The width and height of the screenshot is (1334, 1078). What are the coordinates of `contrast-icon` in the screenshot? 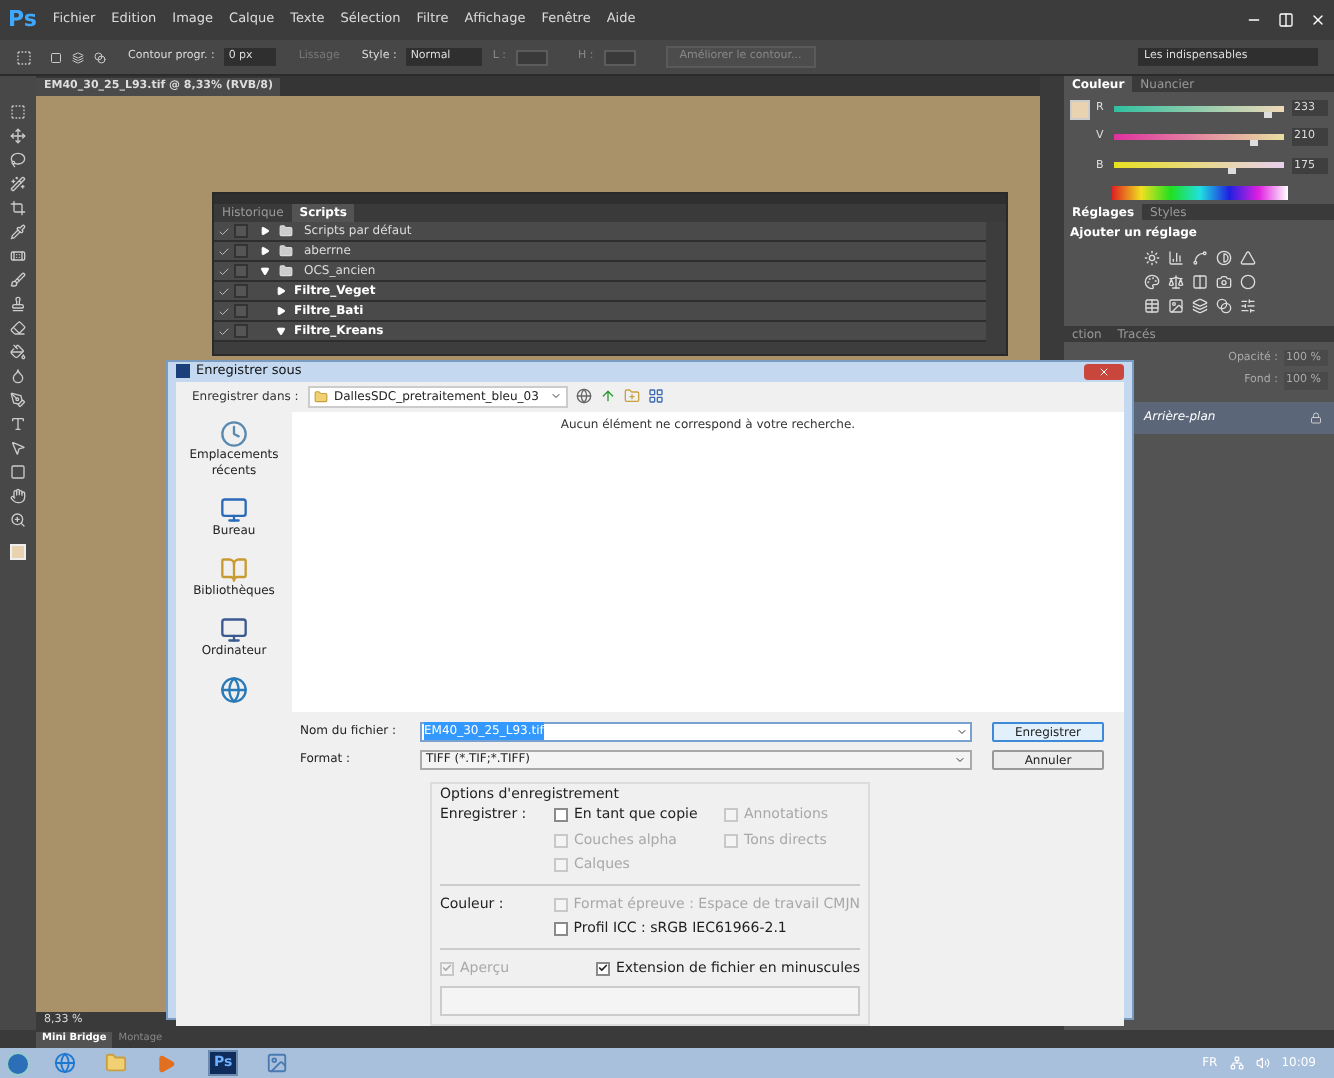 It's located at (1223, 258).